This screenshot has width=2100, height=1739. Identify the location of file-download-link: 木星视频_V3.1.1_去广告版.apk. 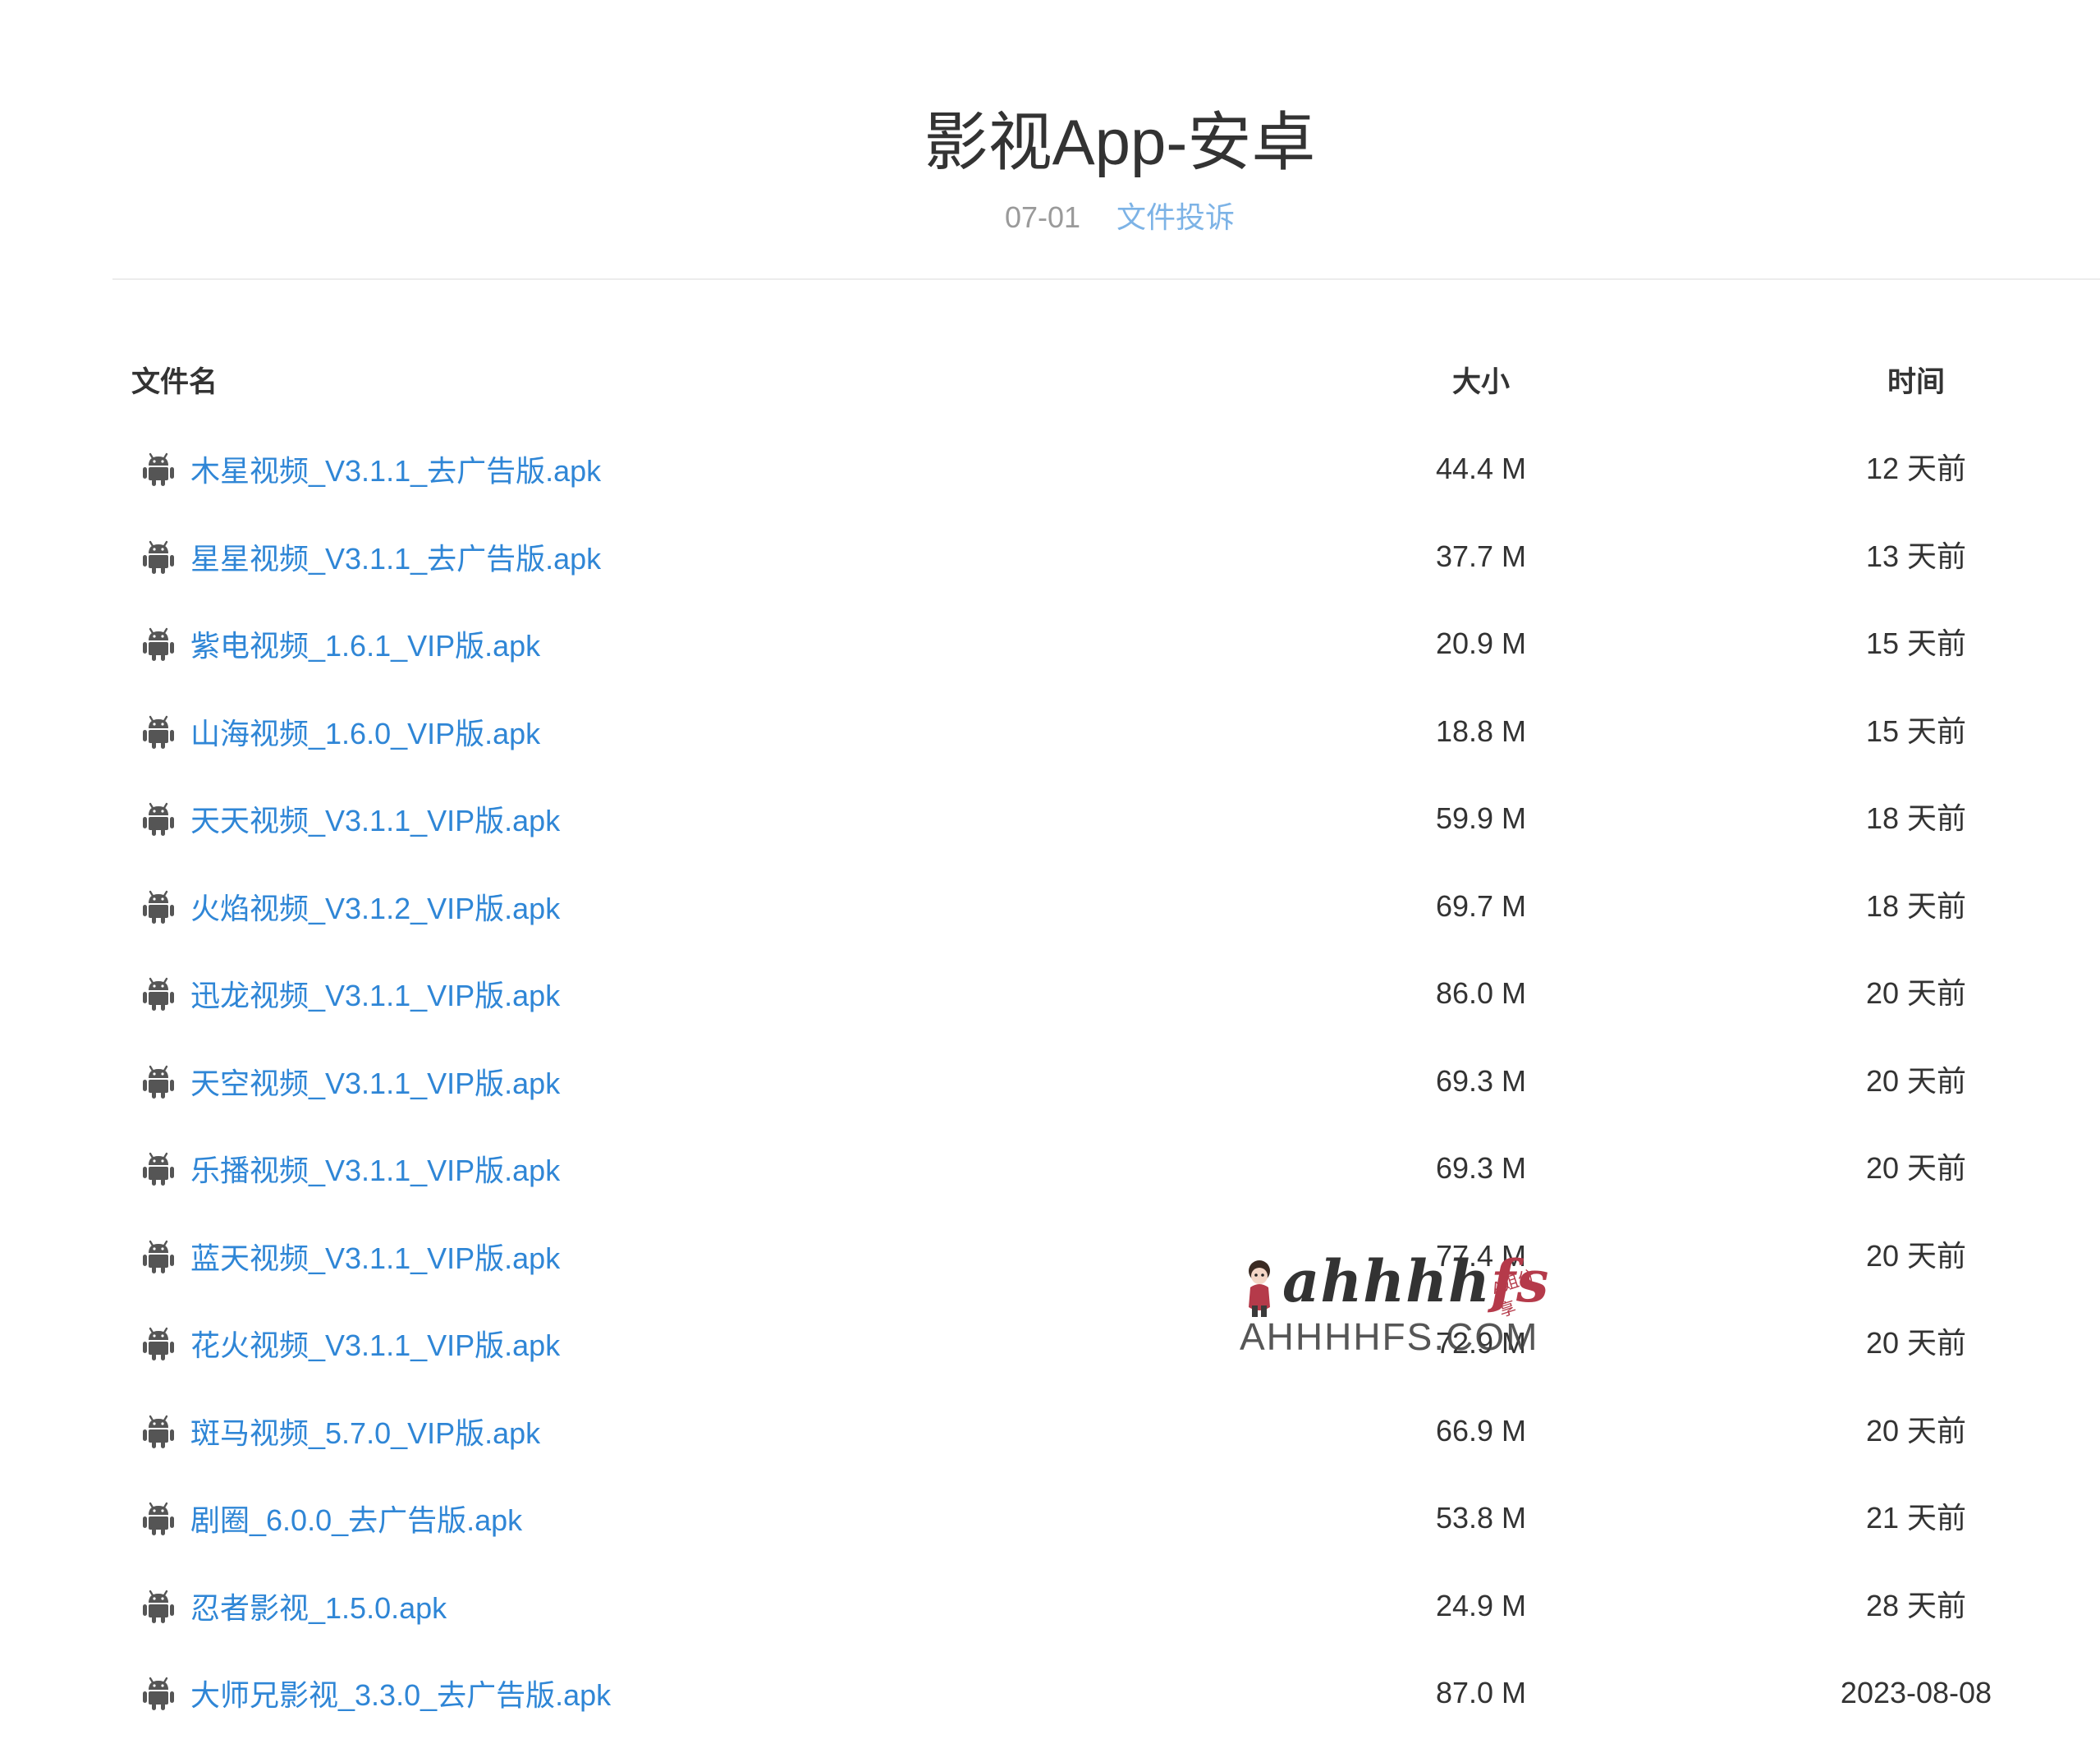
(371, 468).